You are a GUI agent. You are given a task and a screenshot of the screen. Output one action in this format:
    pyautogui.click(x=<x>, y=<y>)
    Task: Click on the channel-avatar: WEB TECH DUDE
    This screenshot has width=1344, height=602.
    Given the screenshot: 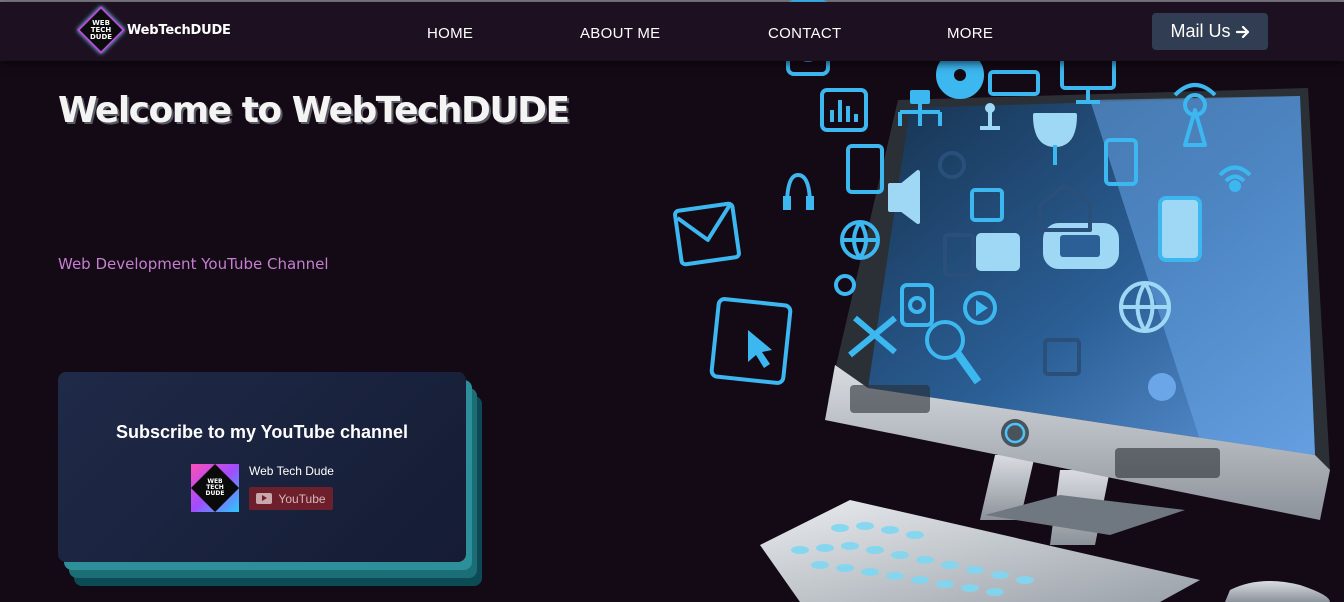 What is the action you would take?
    pyautogui.click(x=215, y=488)
    